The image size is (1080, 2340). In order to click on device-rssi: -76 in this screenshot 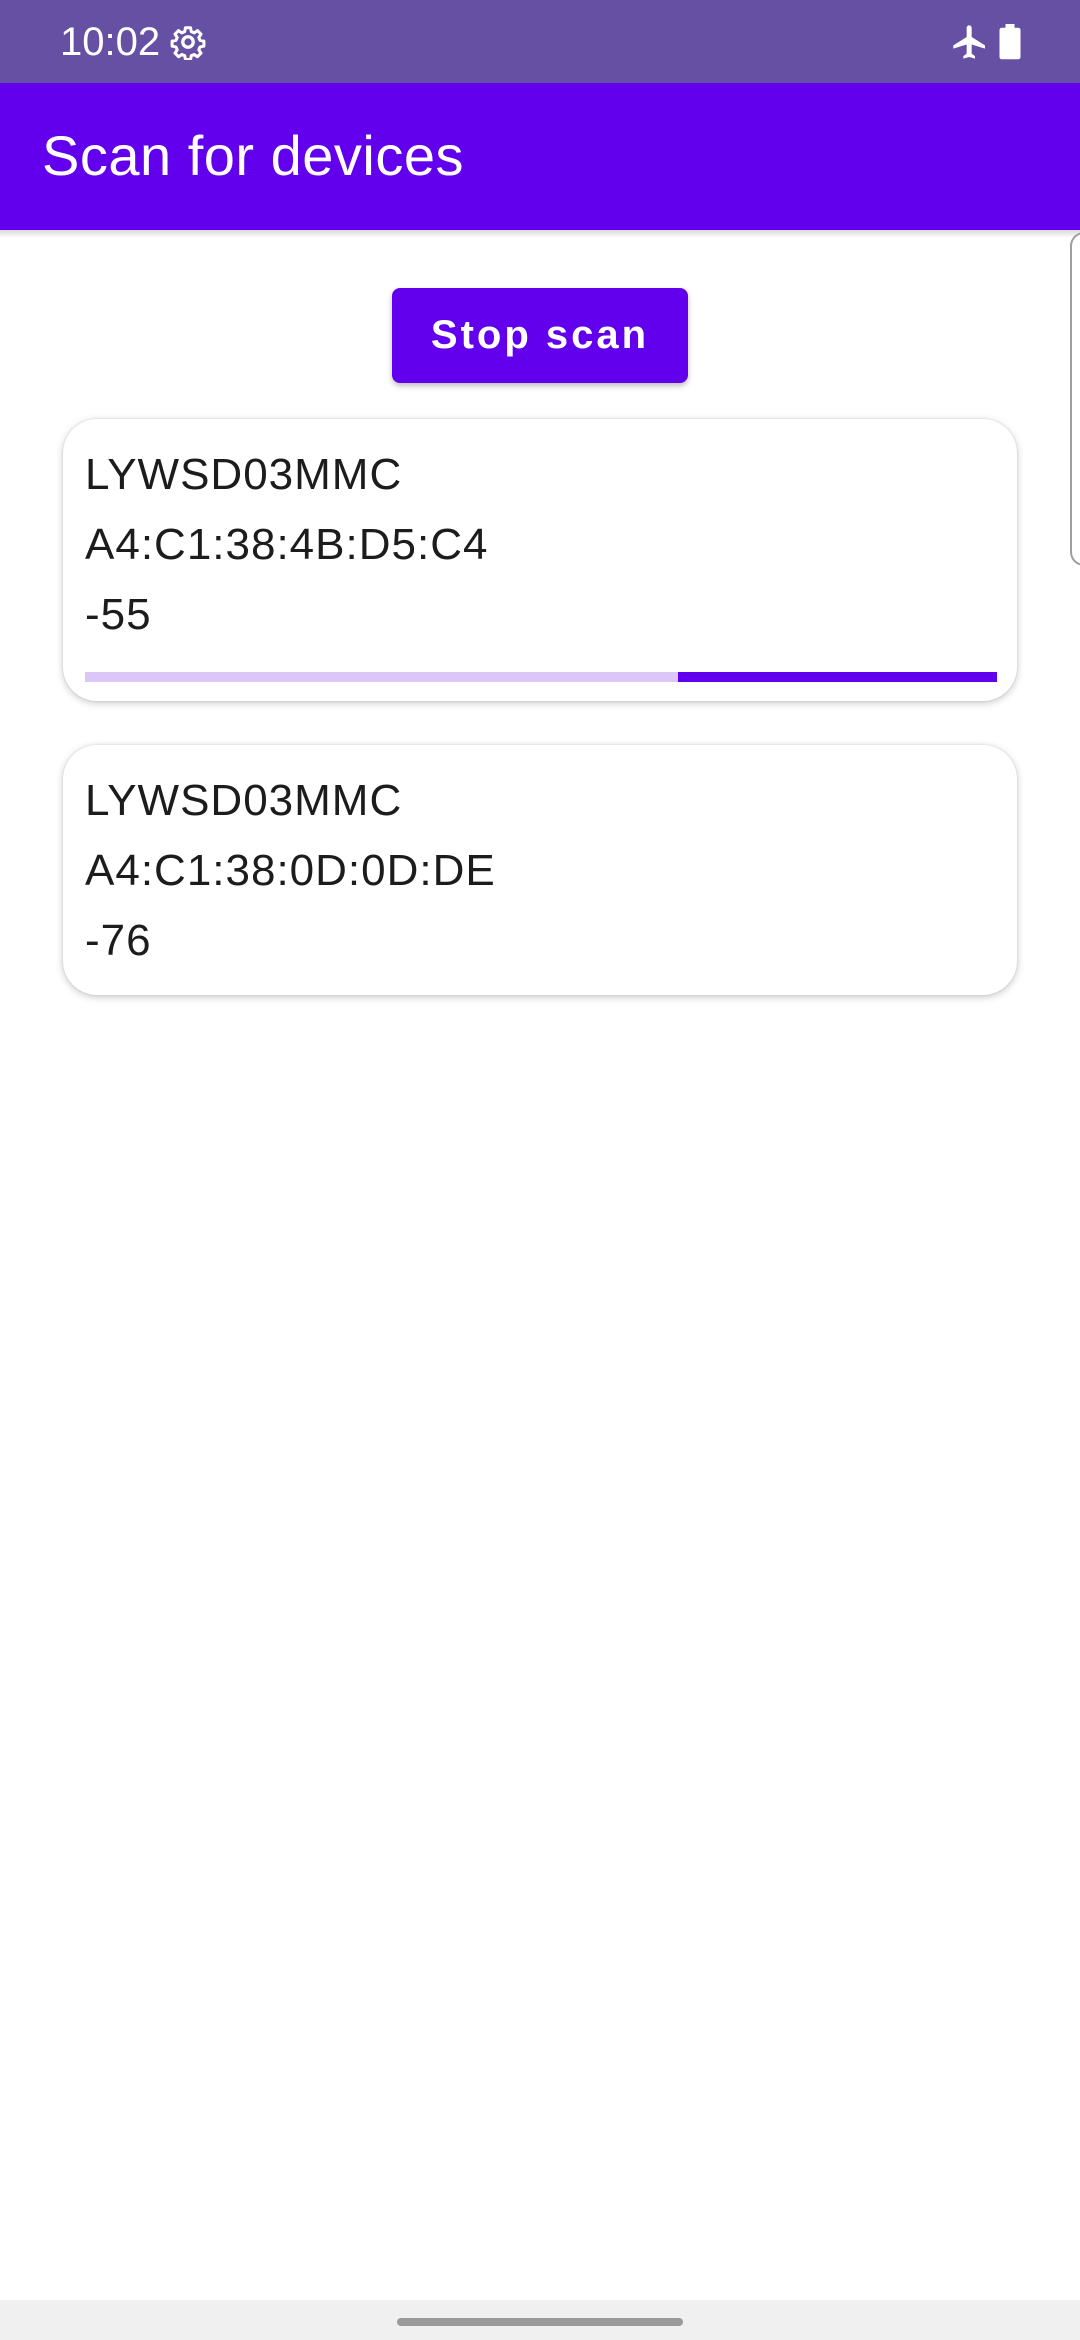, I will do `click(118, 940)`.